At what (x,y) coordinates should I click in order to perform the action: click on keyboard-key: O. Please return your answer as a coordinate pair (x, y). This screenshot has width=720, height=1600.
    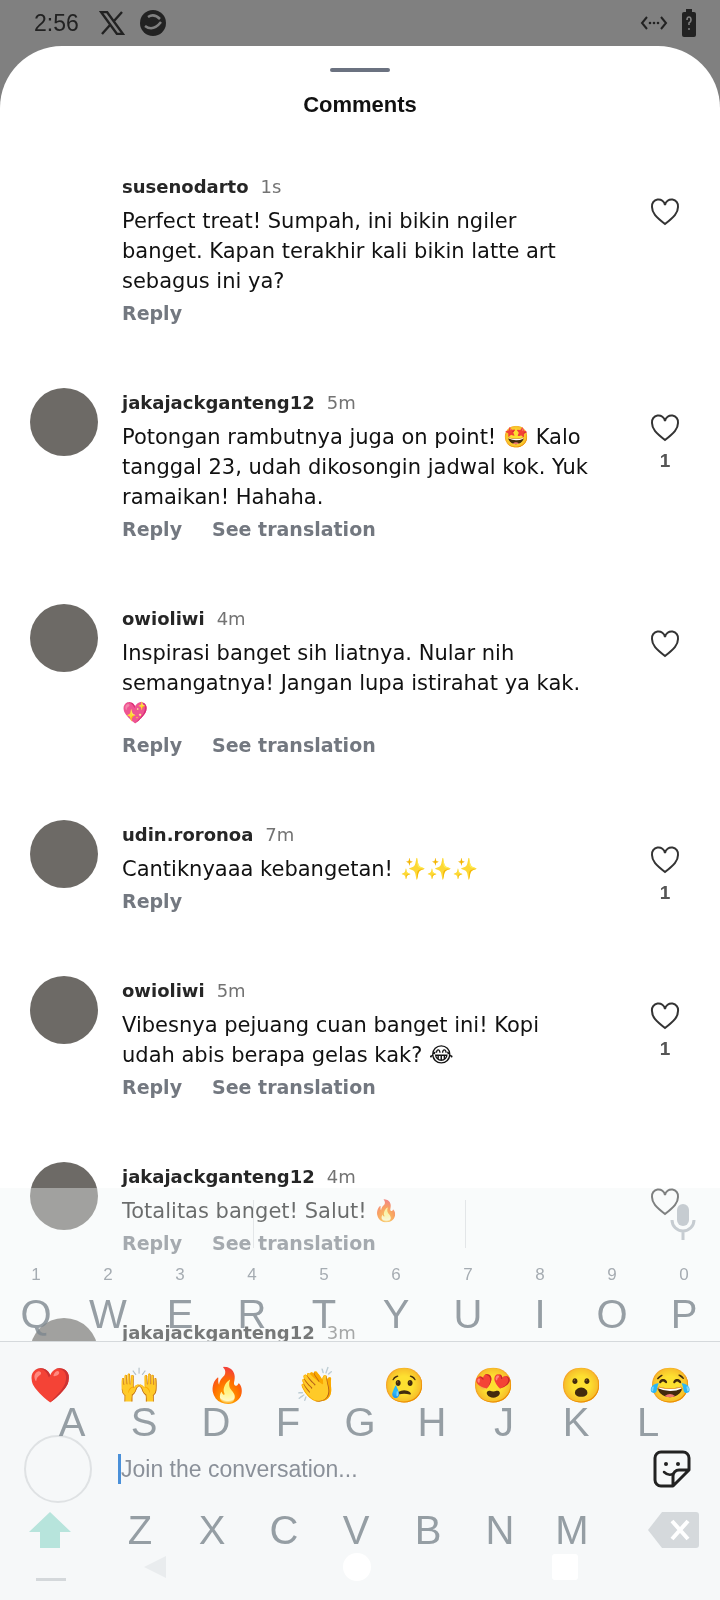
    Looking at the image, I should click on (612, 1314).